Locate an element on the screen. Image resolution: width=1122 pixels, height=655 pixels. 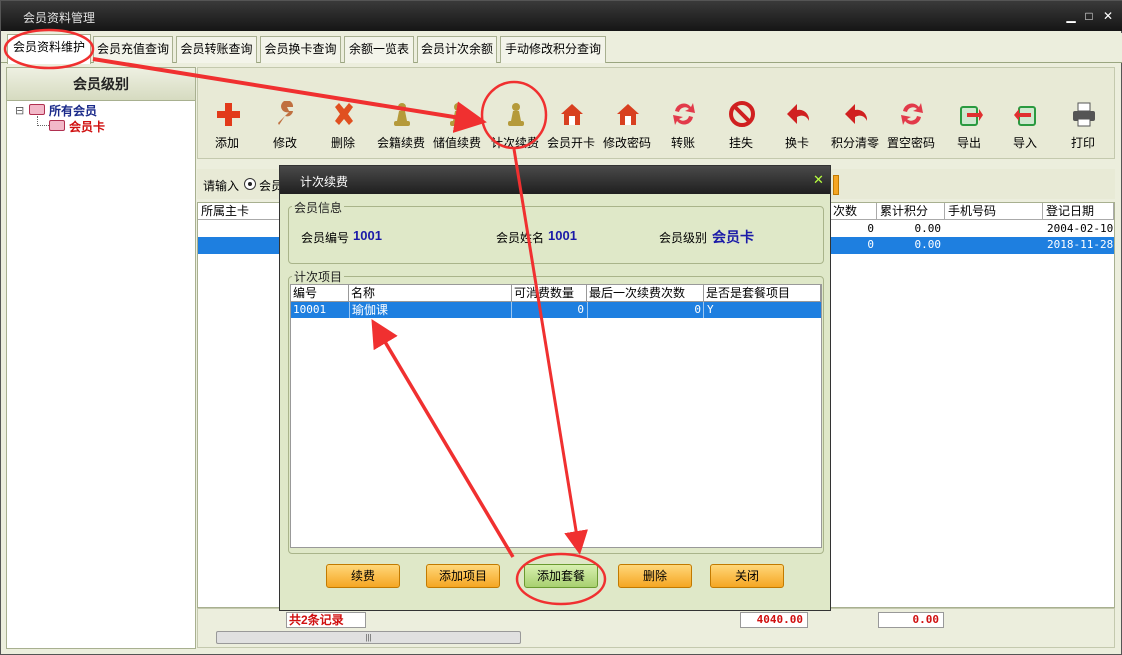
search-radio is located at coordinates (250, 184).